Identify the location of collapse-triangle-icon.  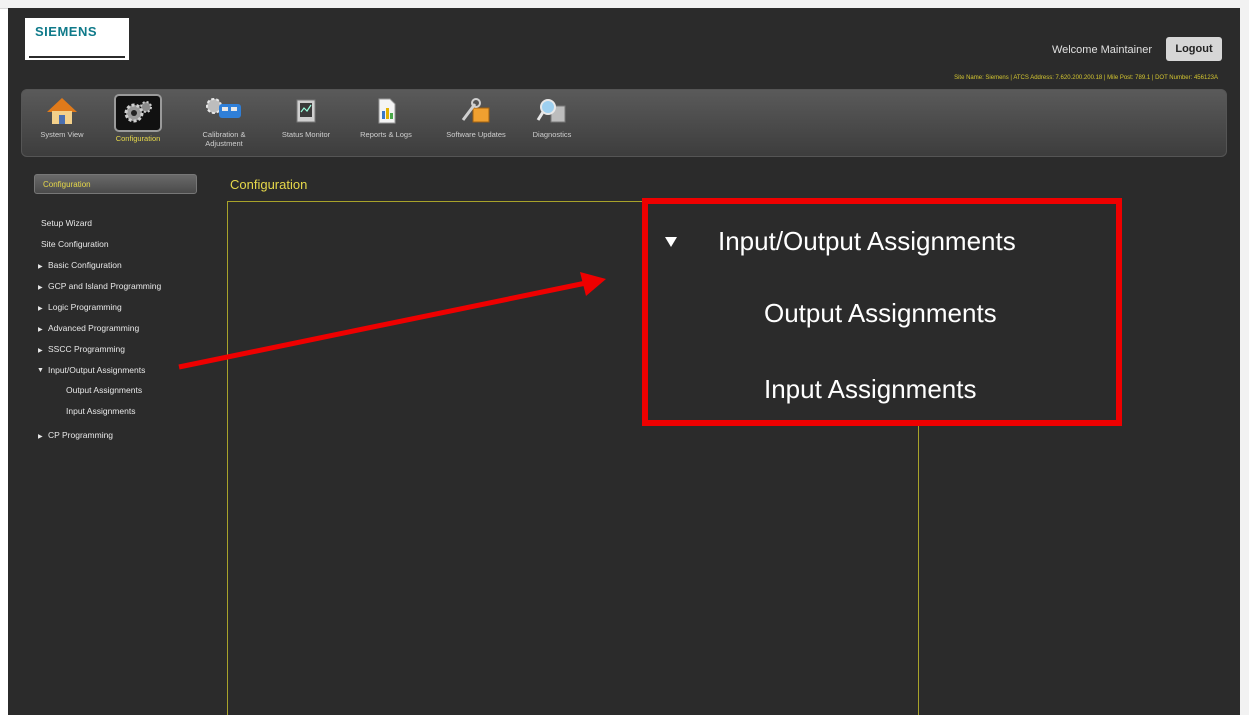
(671, 242).